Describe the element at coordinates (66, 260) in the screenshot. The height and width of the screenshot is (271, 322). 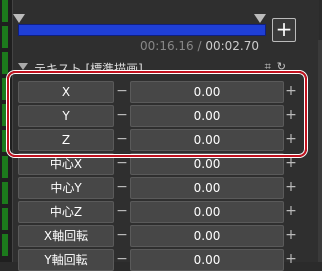
I see `param-label: Y軸回転` at that location.